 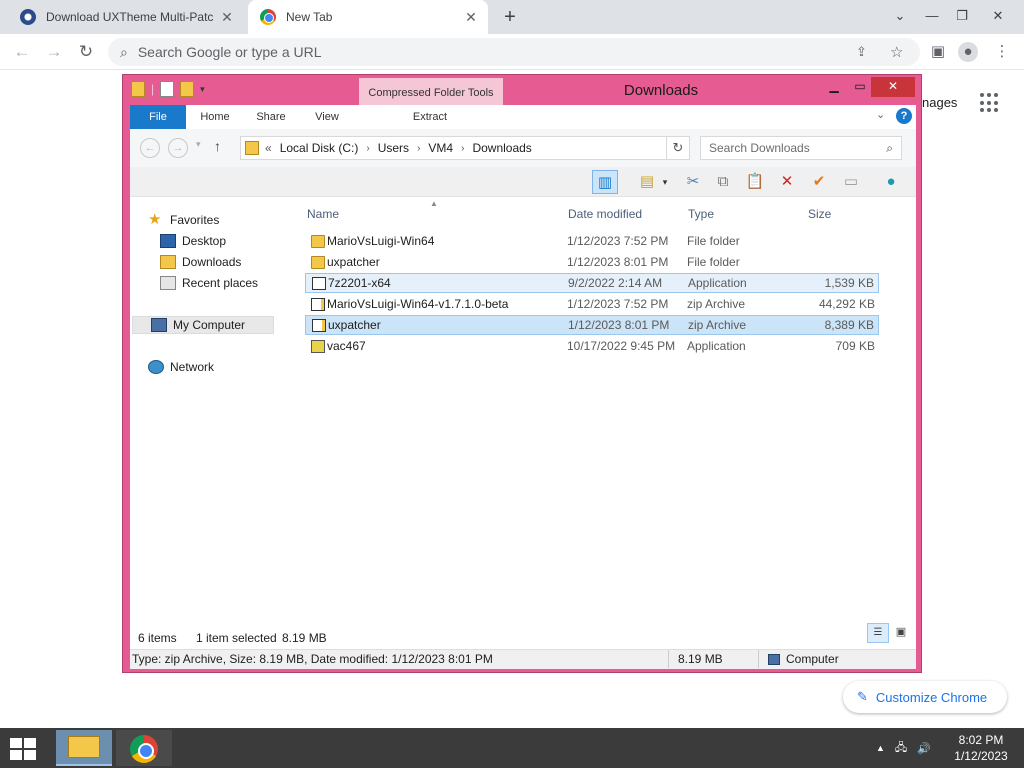 What do you see at coordinates (932, 16) in the screenshot?
I see `minimize-icon: —` at bounding box center [932, 16].